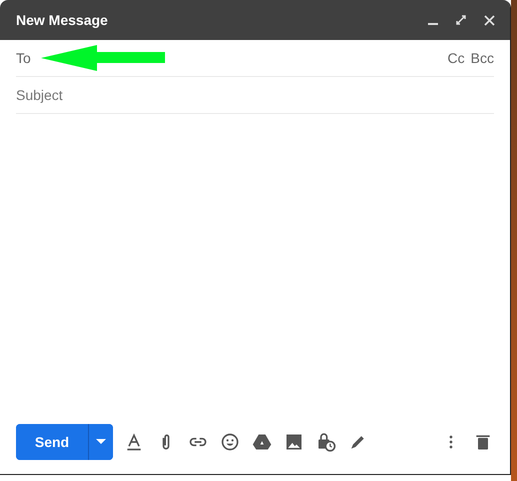 The image size is (517, 481). I want to click on cc-link: Cc, so click(456, 58).